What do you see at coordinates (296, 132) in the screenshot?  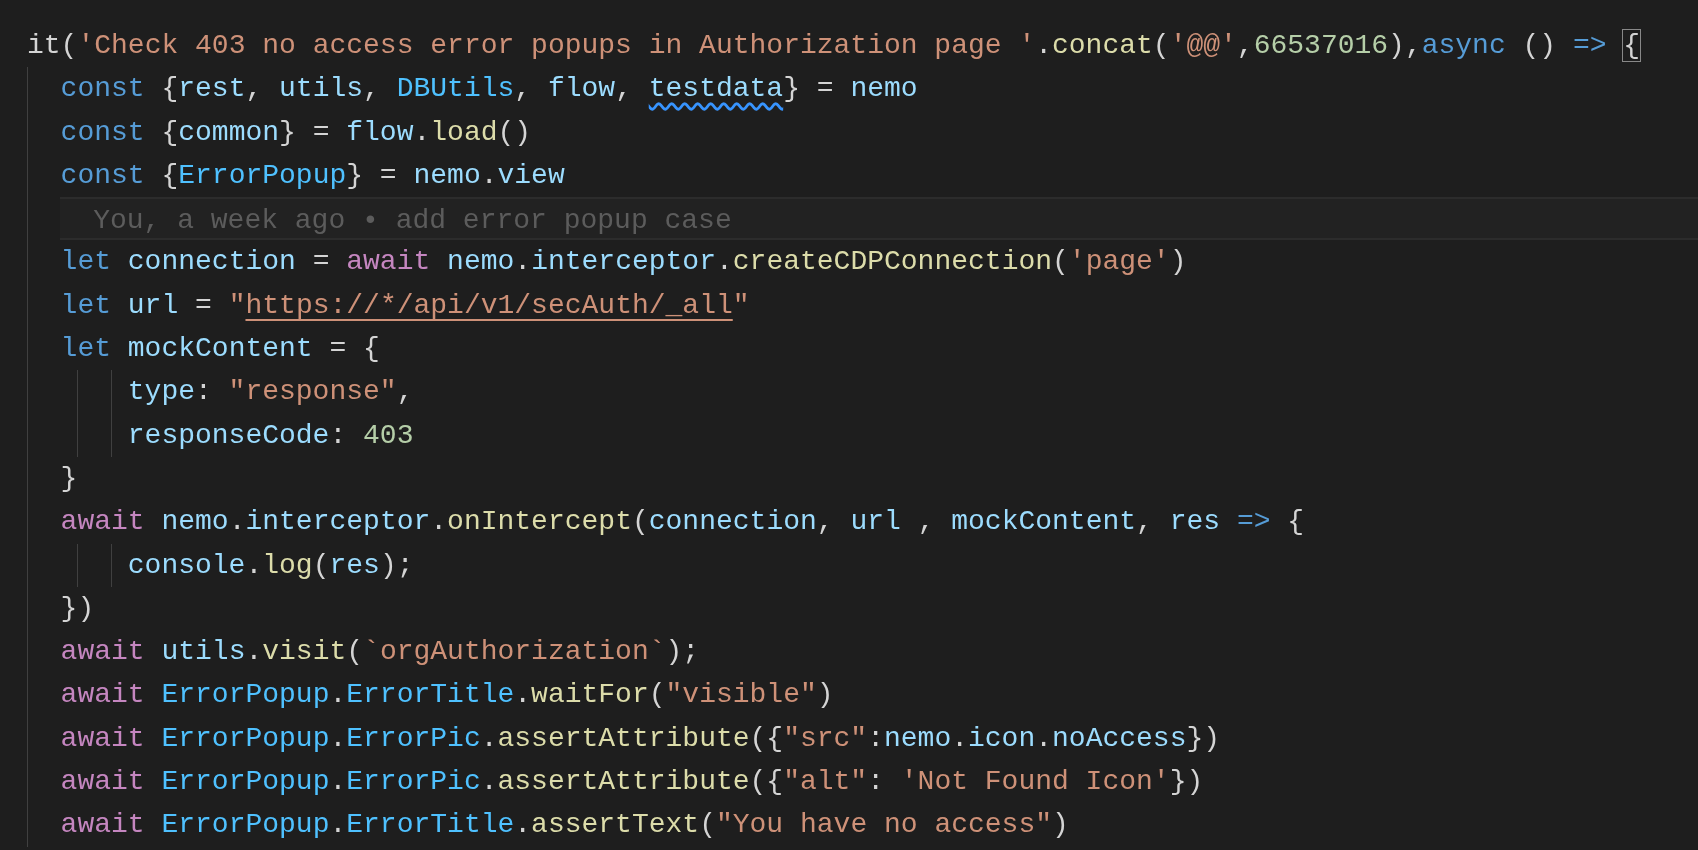 I see `code-line: const {common} = flow.load()` at bounding box center [296, 132].